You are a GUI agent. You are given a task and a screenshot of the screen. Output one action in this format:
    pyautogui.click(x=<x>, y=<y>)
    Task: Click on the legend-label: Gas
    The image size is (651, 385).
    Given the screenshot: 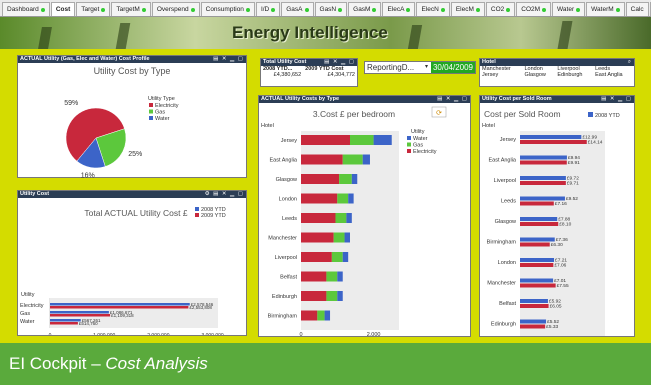 What is the action you would take?
    pyautogui.click(x=418, y=146)
    